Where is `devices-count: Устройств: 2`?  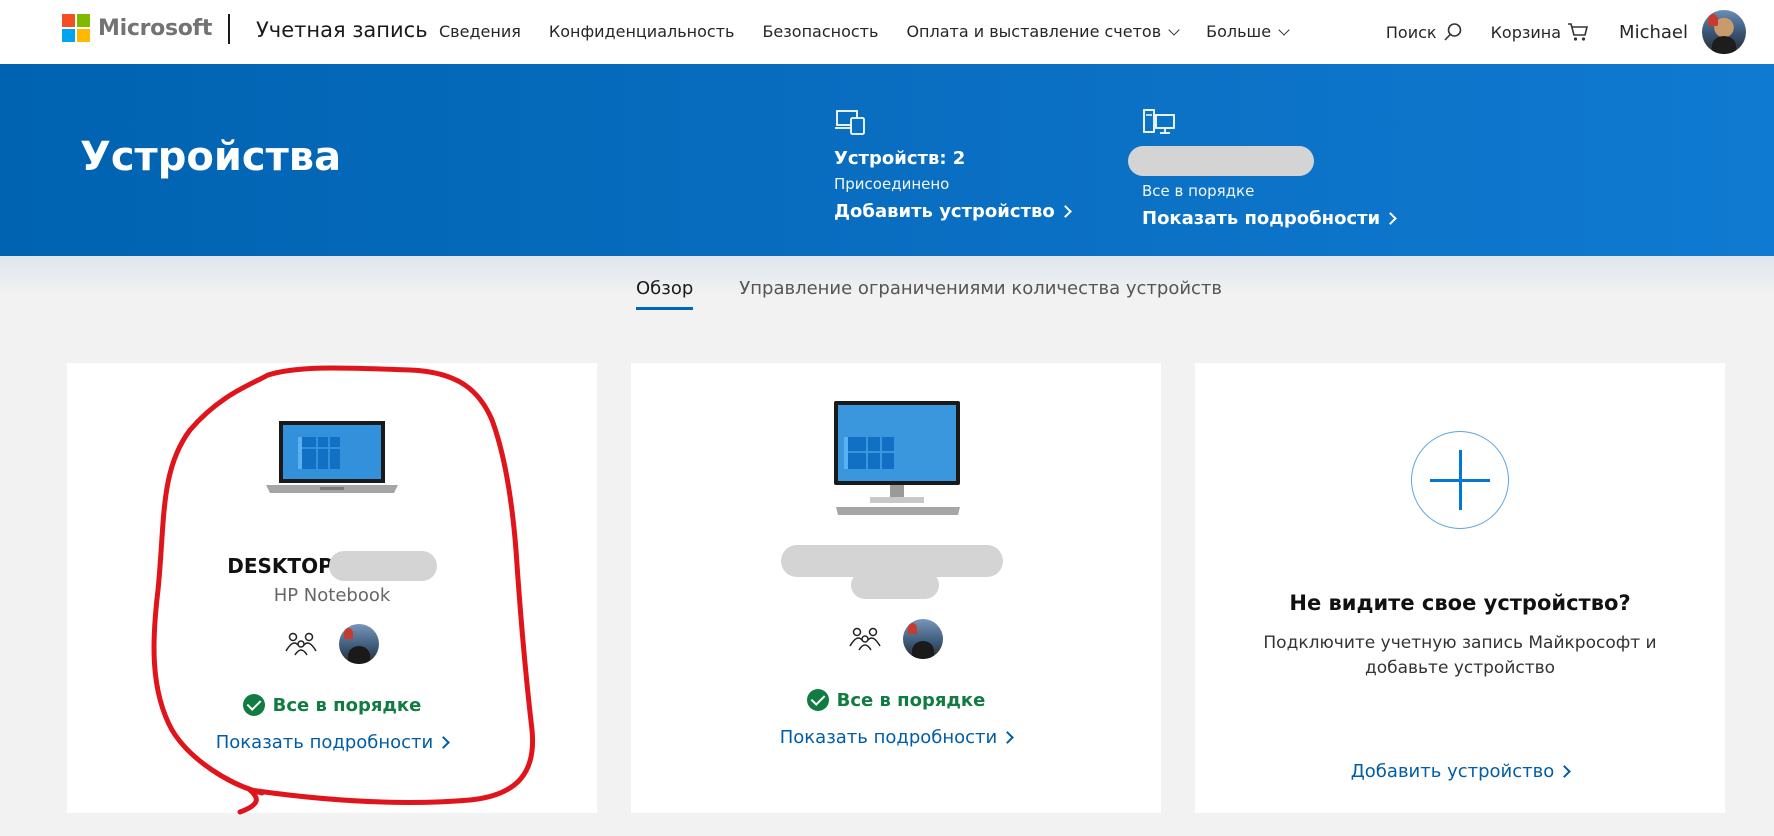
devices-count: Устройств: 2 is located at coordinates (900, 158).